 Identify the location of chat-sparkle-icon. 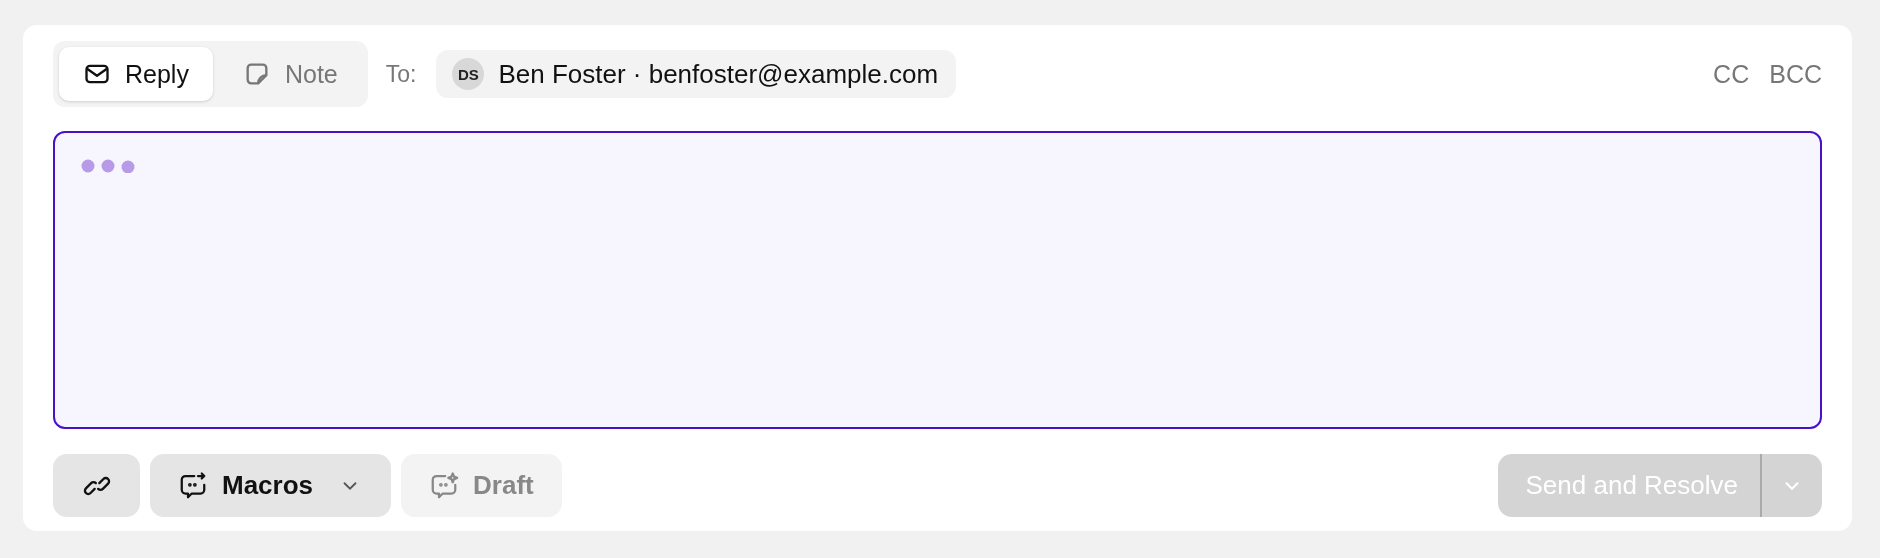
(444, 485).